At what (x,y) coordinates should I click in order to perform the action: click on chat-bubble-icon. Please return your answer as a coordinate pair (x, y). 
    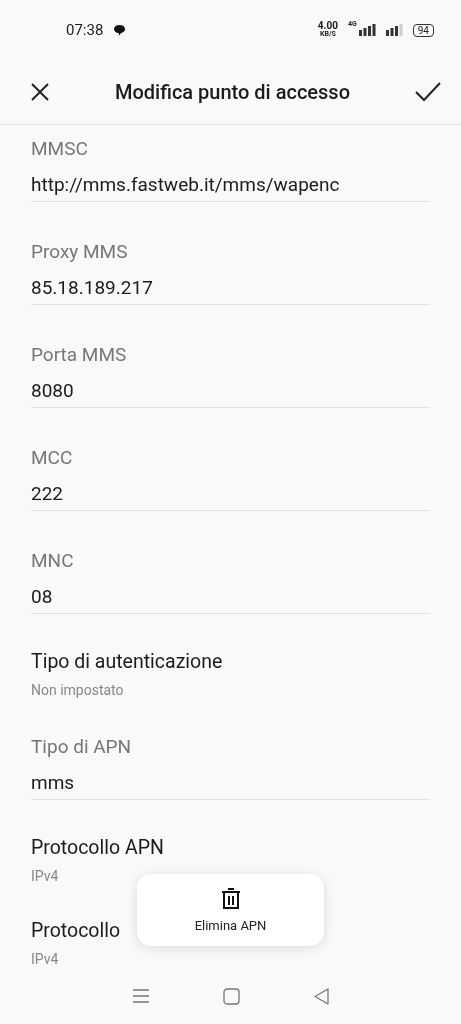
    Looking at the image, I should click on (120, 30).